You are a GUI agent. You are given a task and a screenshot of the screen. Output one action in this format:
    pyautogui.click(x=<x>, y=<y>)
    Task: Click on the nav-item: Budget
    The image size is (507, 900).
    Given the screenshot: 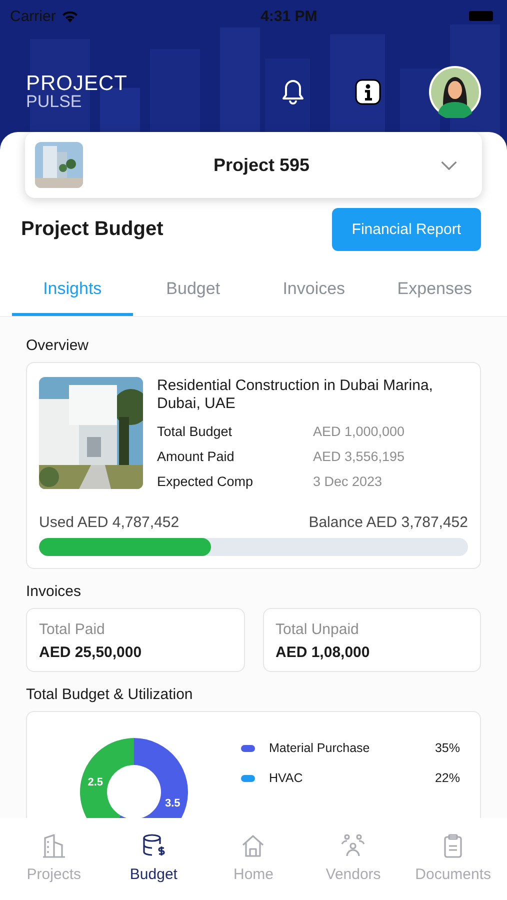 What is the action you would take?
    pyautogui.click(x=154, y=859)
    